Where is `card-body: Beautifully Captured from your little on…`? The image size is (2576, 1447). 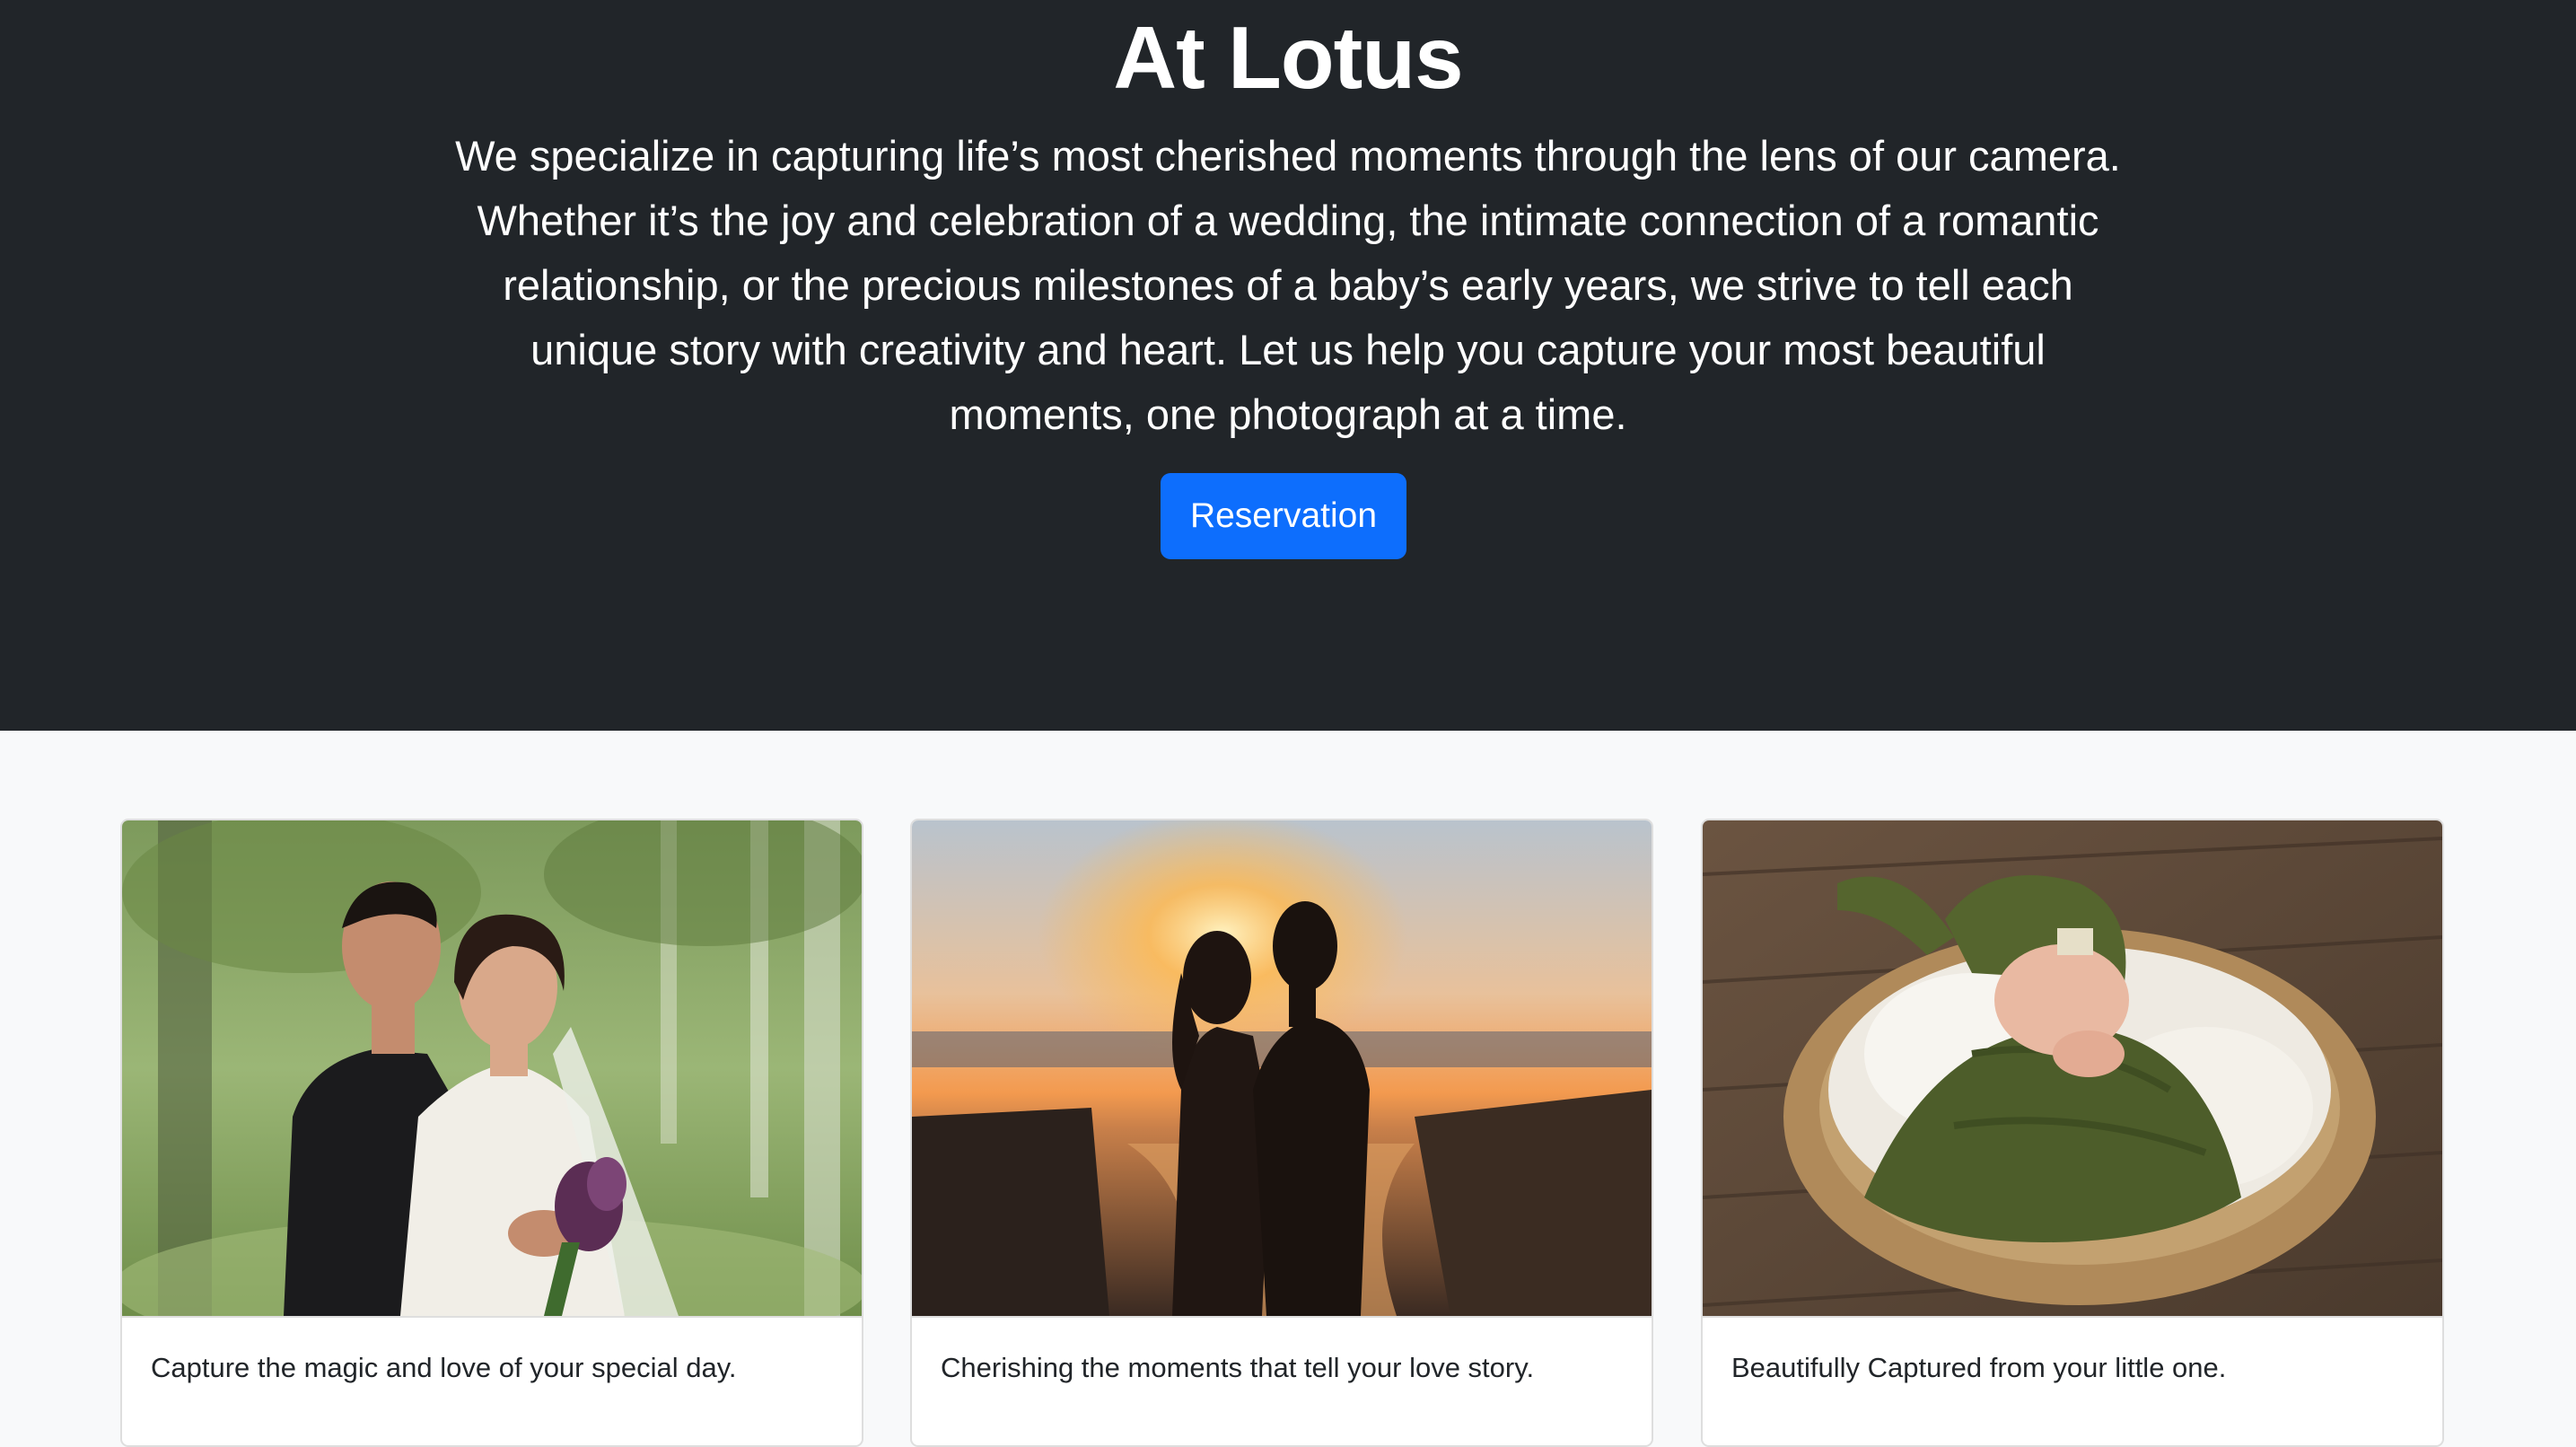
card-body: Beautifully Captured from your little on… is located at coordinates (2072, 1351).